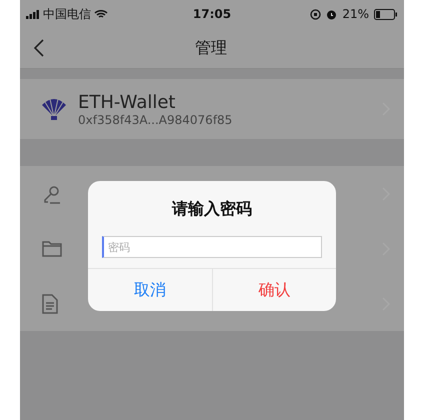 The width and height of the screenshot is (442, 420). Describe the element at coordinates (211, 209) in the screenshot. I see `dialog-title: 请输入密码` at that location.